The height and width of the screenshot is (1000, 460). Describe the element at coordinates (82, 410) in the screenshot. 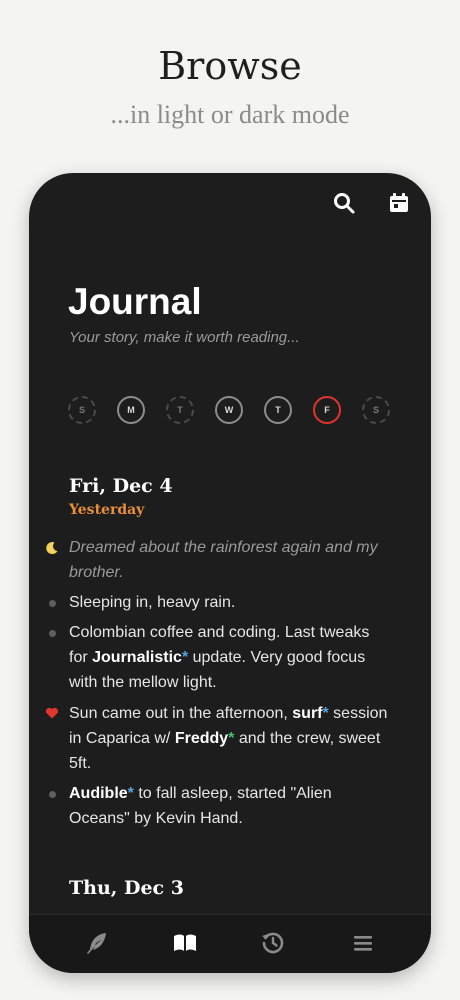

I see `weekday-sunday: S` at that location.